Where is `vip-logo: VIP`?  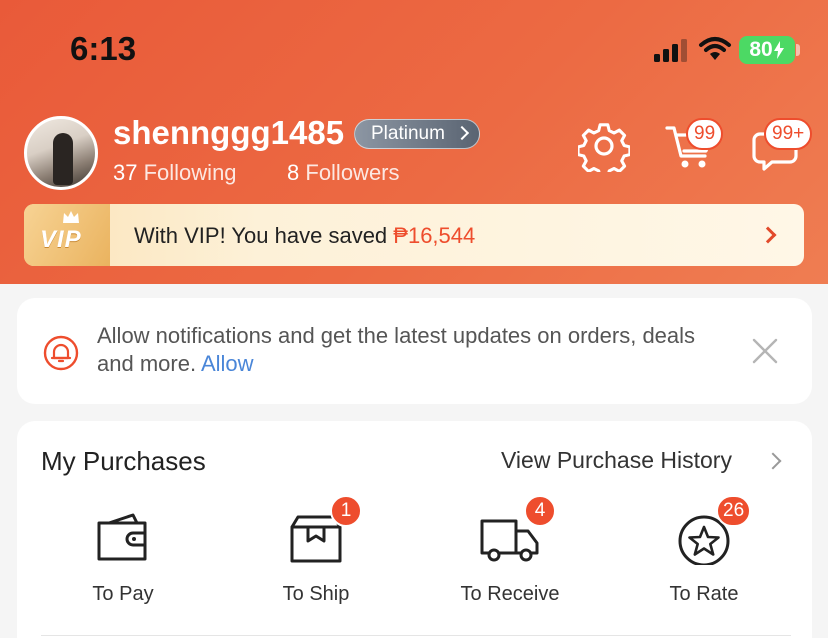
vip-logo: VIP is located at coordinates (67, 235).